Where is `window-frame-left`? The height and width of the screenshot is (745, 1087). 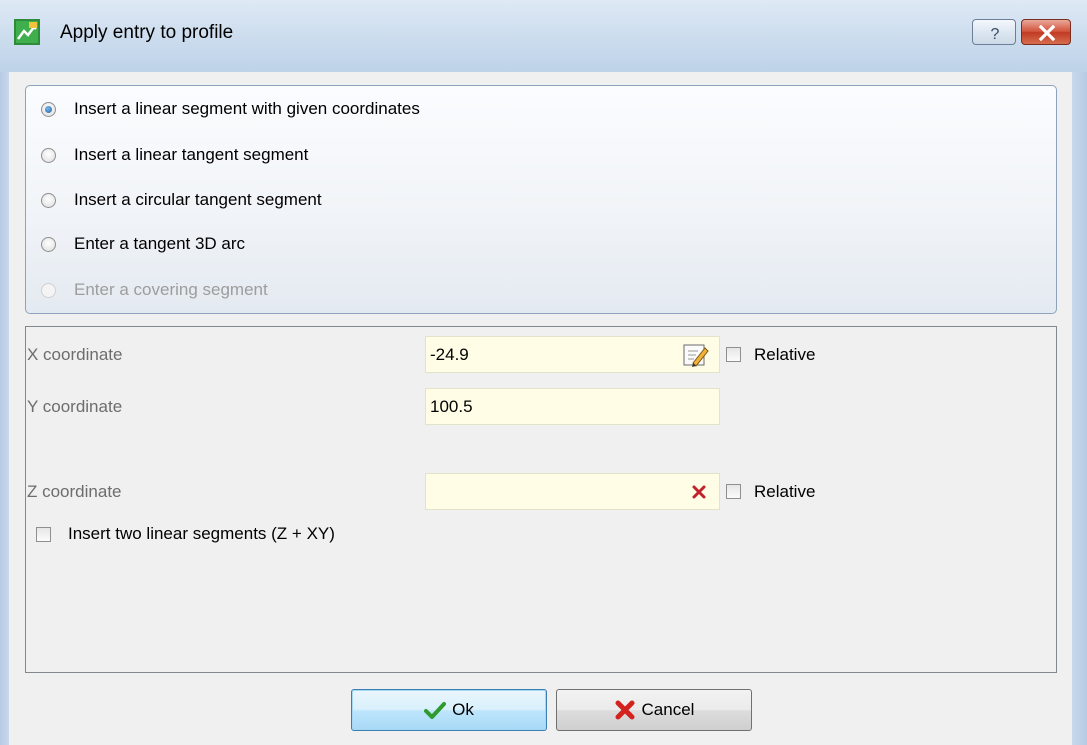 window-frame-left is located at coordinates (4, 408).